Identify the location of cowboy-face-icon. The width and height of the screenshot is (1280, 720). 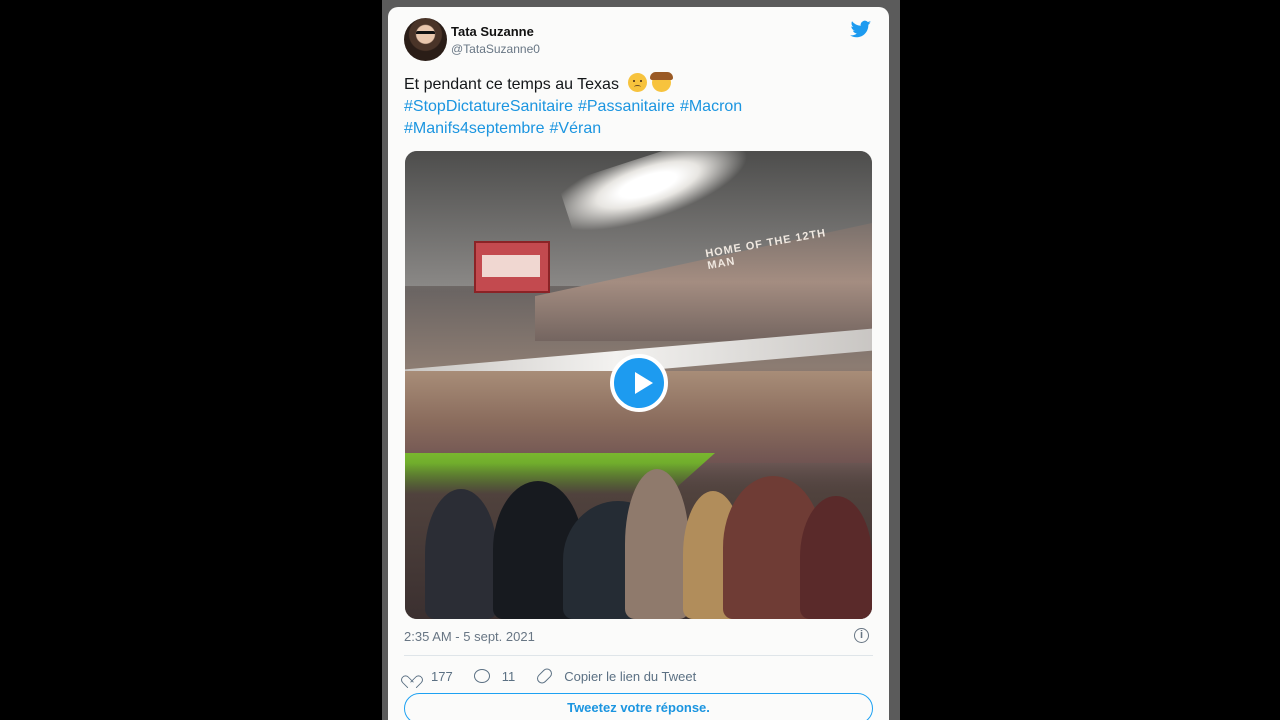
(662, 82).